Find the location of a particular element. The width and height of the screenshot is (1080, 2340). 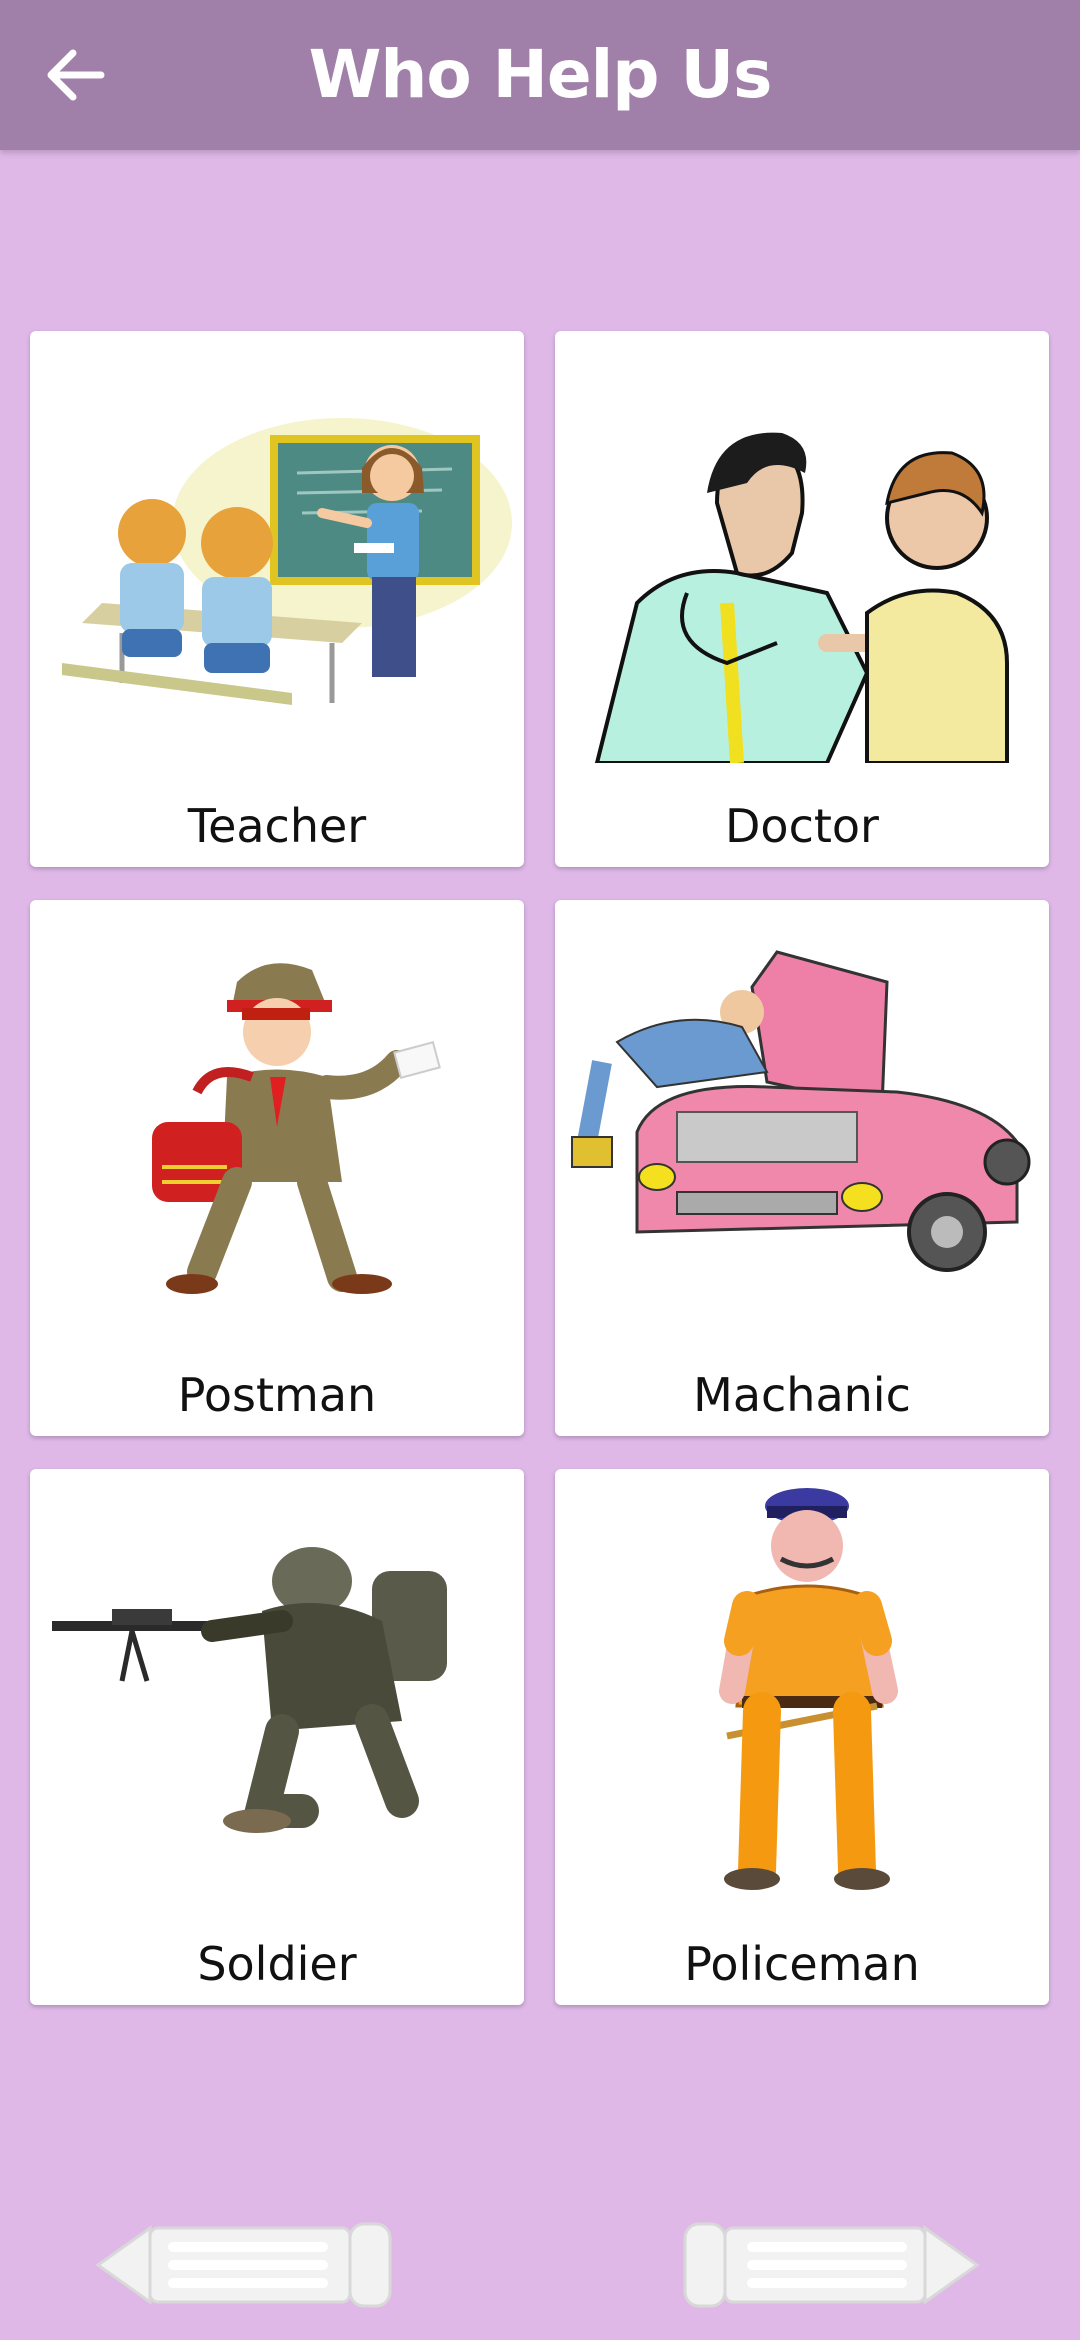

next-button is located at coordinates (825, 2265).